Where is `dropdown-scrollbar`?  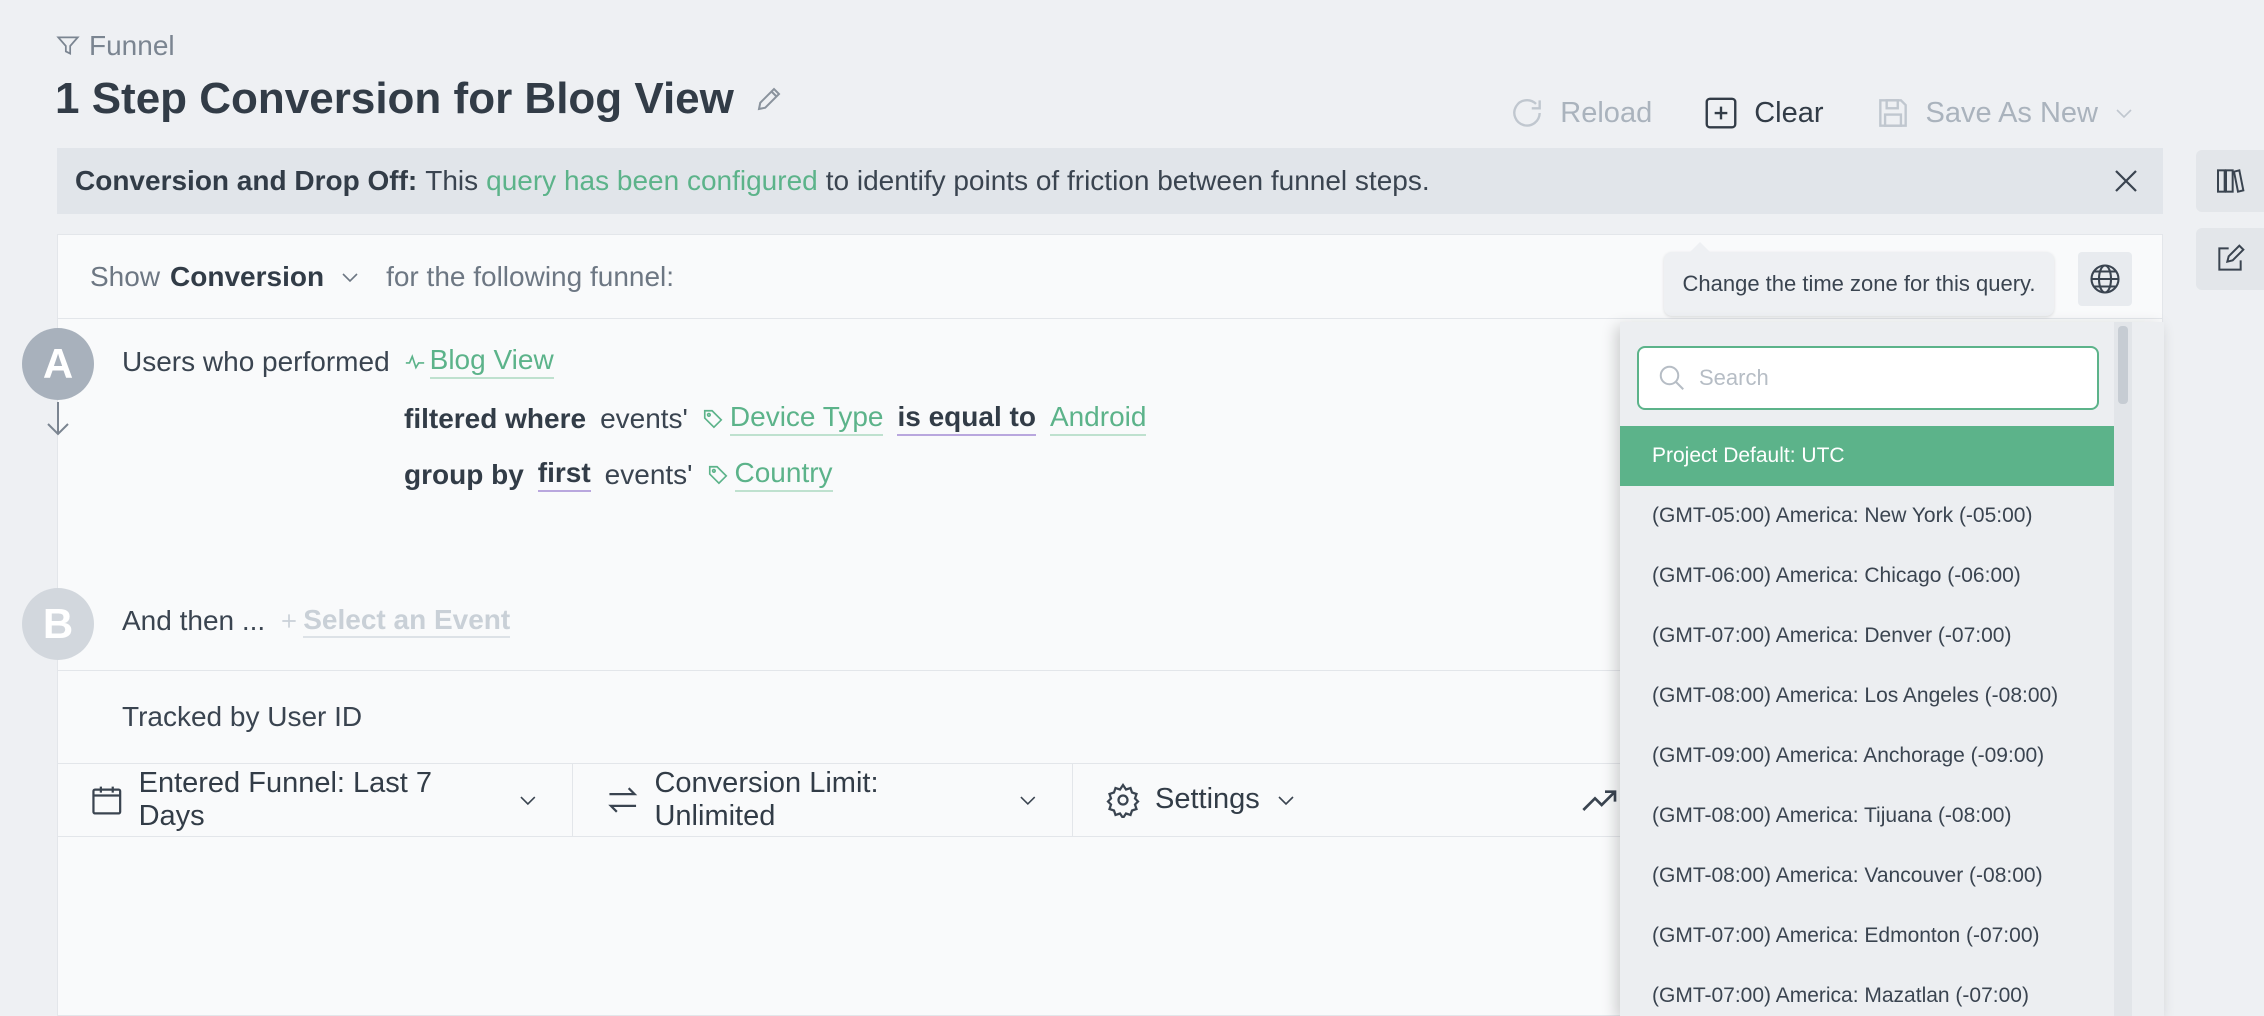
dropdown-scrollbar is located at coordinates (2123, 669).